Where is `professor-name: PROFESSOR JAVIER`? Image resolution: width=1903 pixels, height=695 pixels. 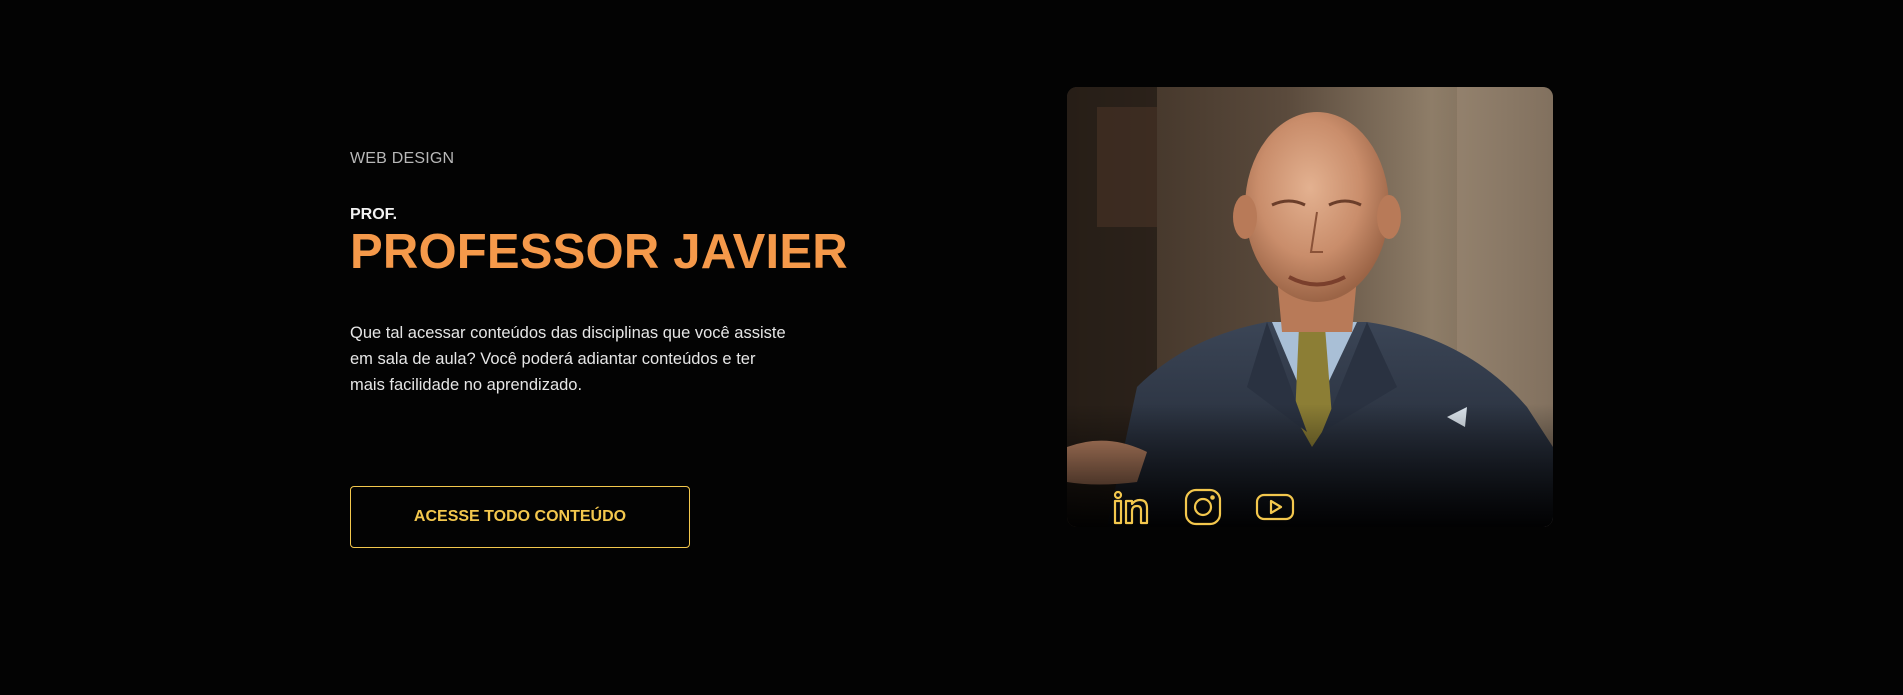
professor-name: PROFESSOR JAVIER is located at coordinates (599, 252).